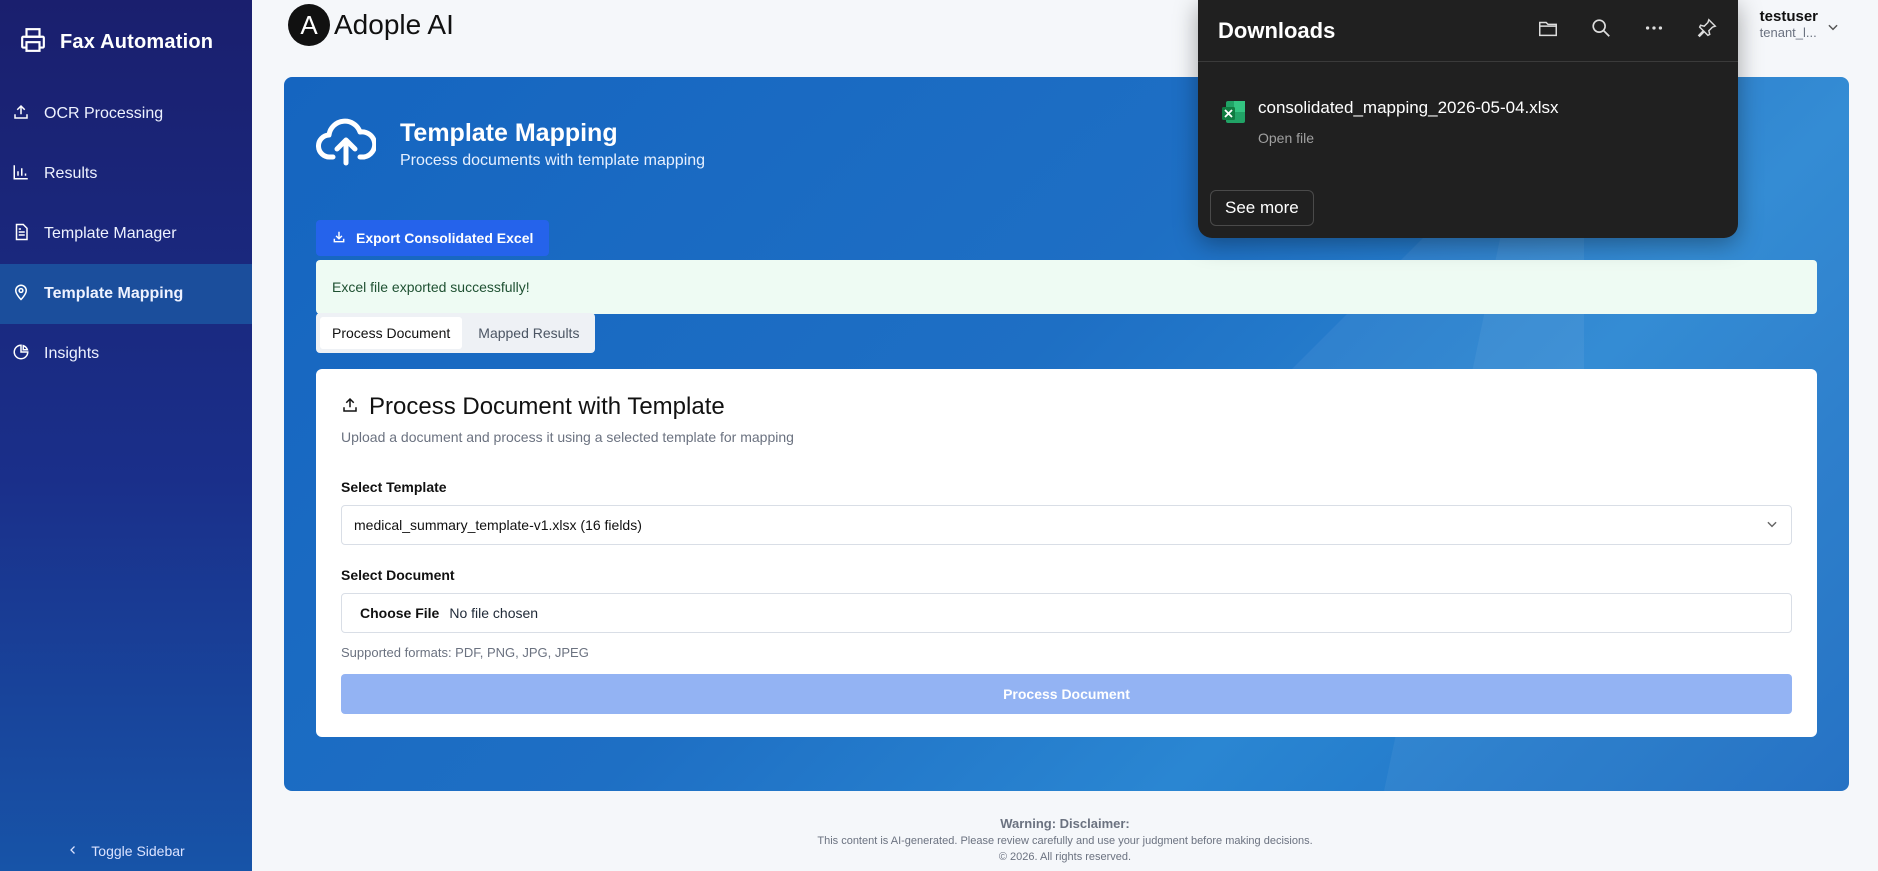 The image size is (1878, 871). I want to click on sidebar-item-ocr-processing: OCR Processing, so click(126, 114).